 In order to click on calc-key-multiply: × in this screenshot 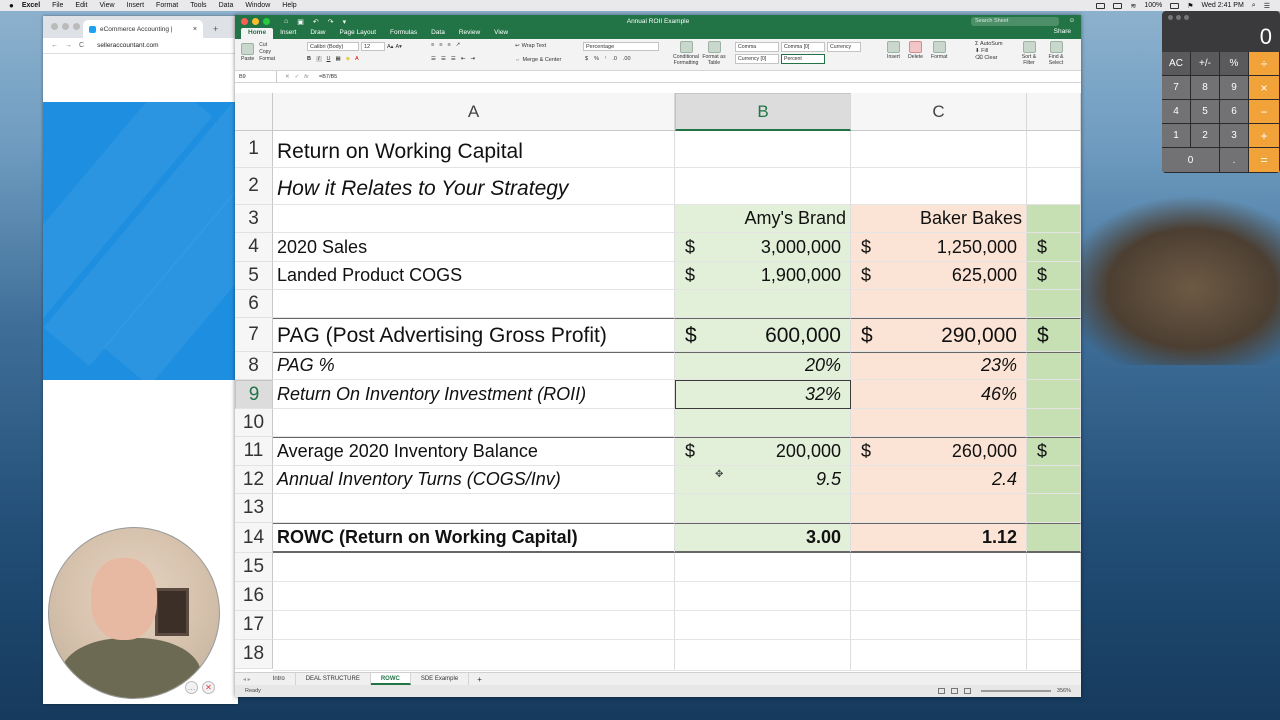, I will do `click(1264, 88)`.